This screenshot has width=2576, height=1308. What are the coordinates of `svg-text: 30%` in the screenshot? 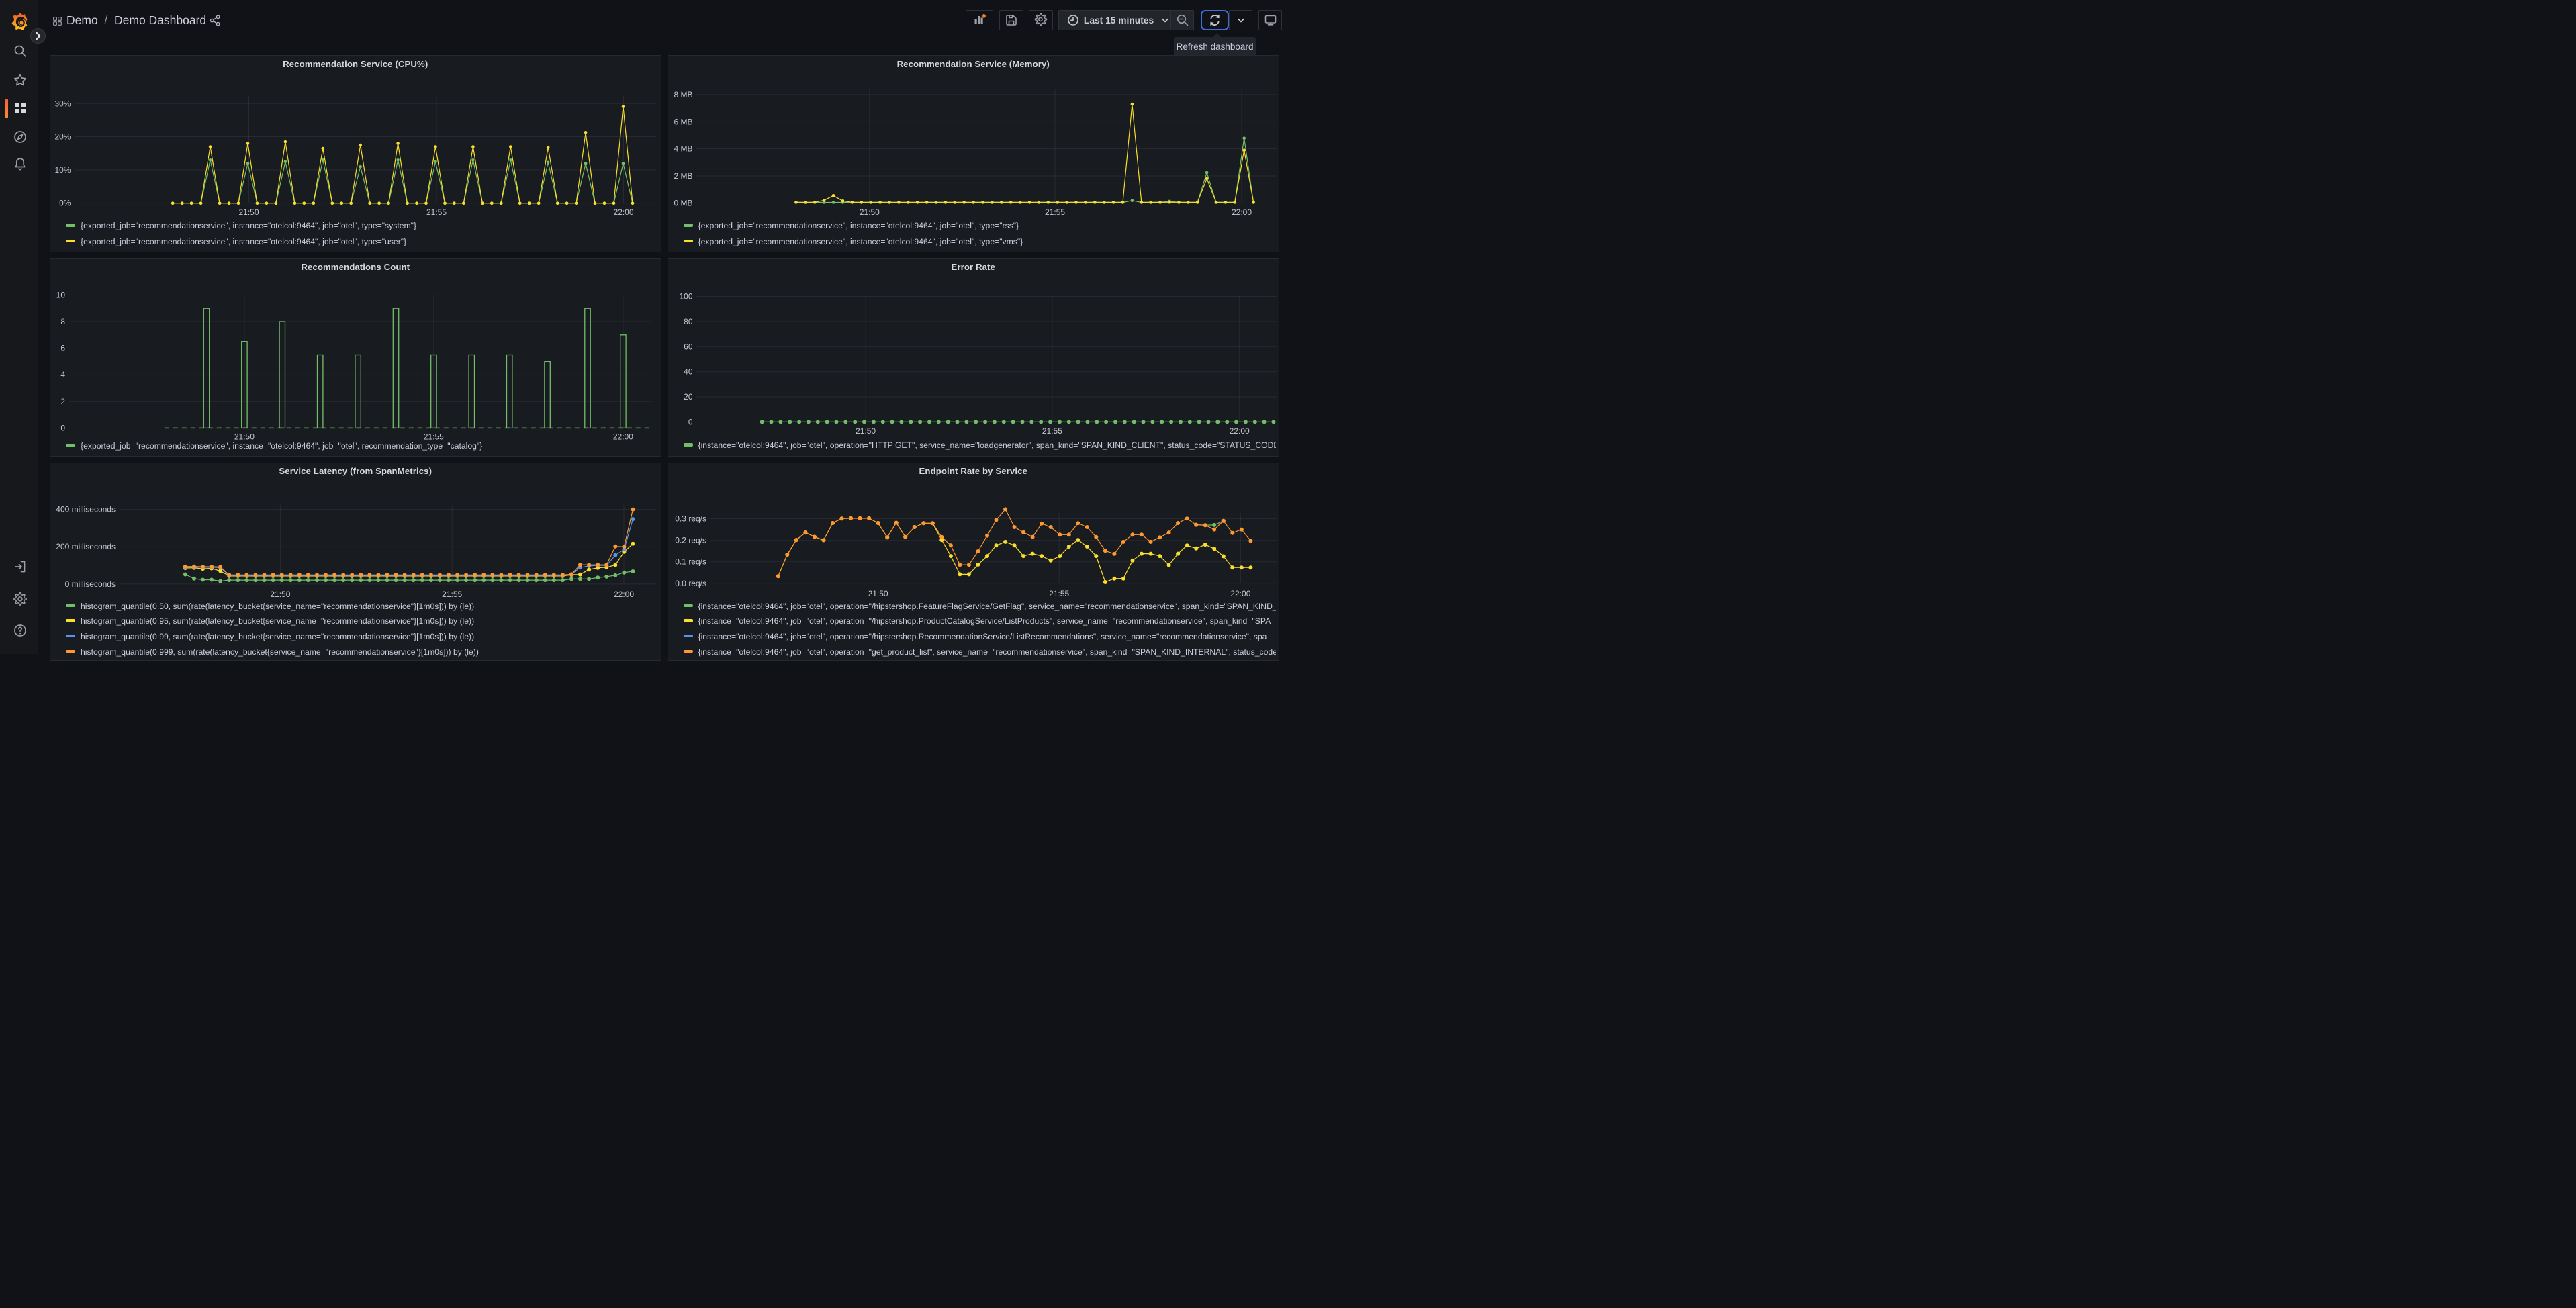 It's located at (62, 103).